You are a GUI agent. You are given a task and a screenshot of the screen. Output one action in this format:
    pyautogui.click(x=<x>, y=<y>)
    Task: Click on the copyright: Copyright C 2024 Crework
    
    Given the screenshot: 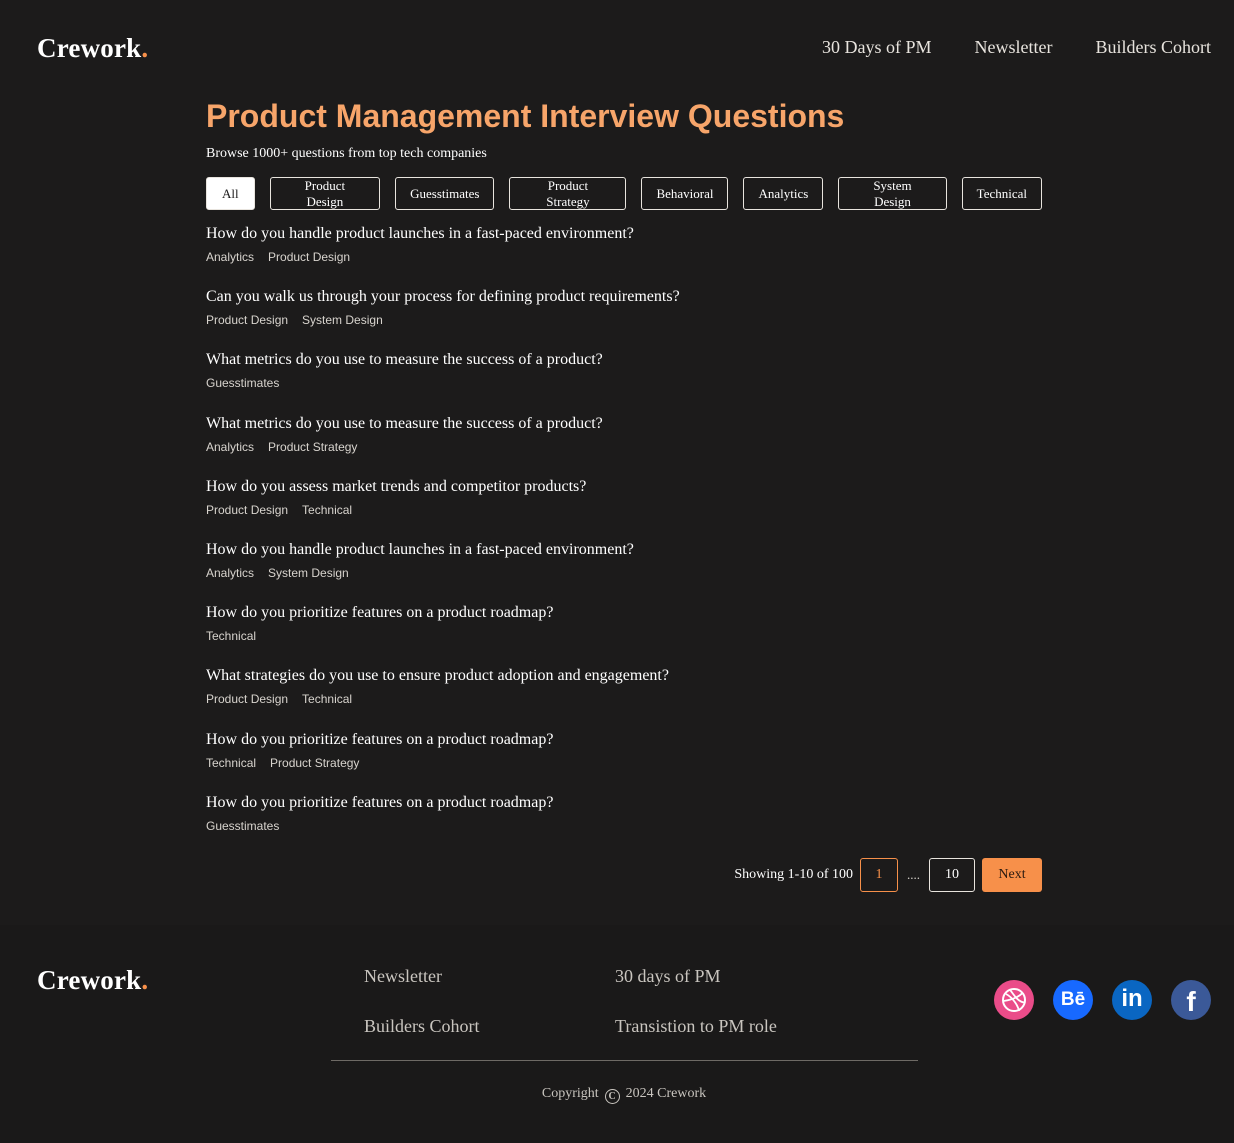 What is the action you would take?
    pyautogui.click(x=617, y=1095)
    